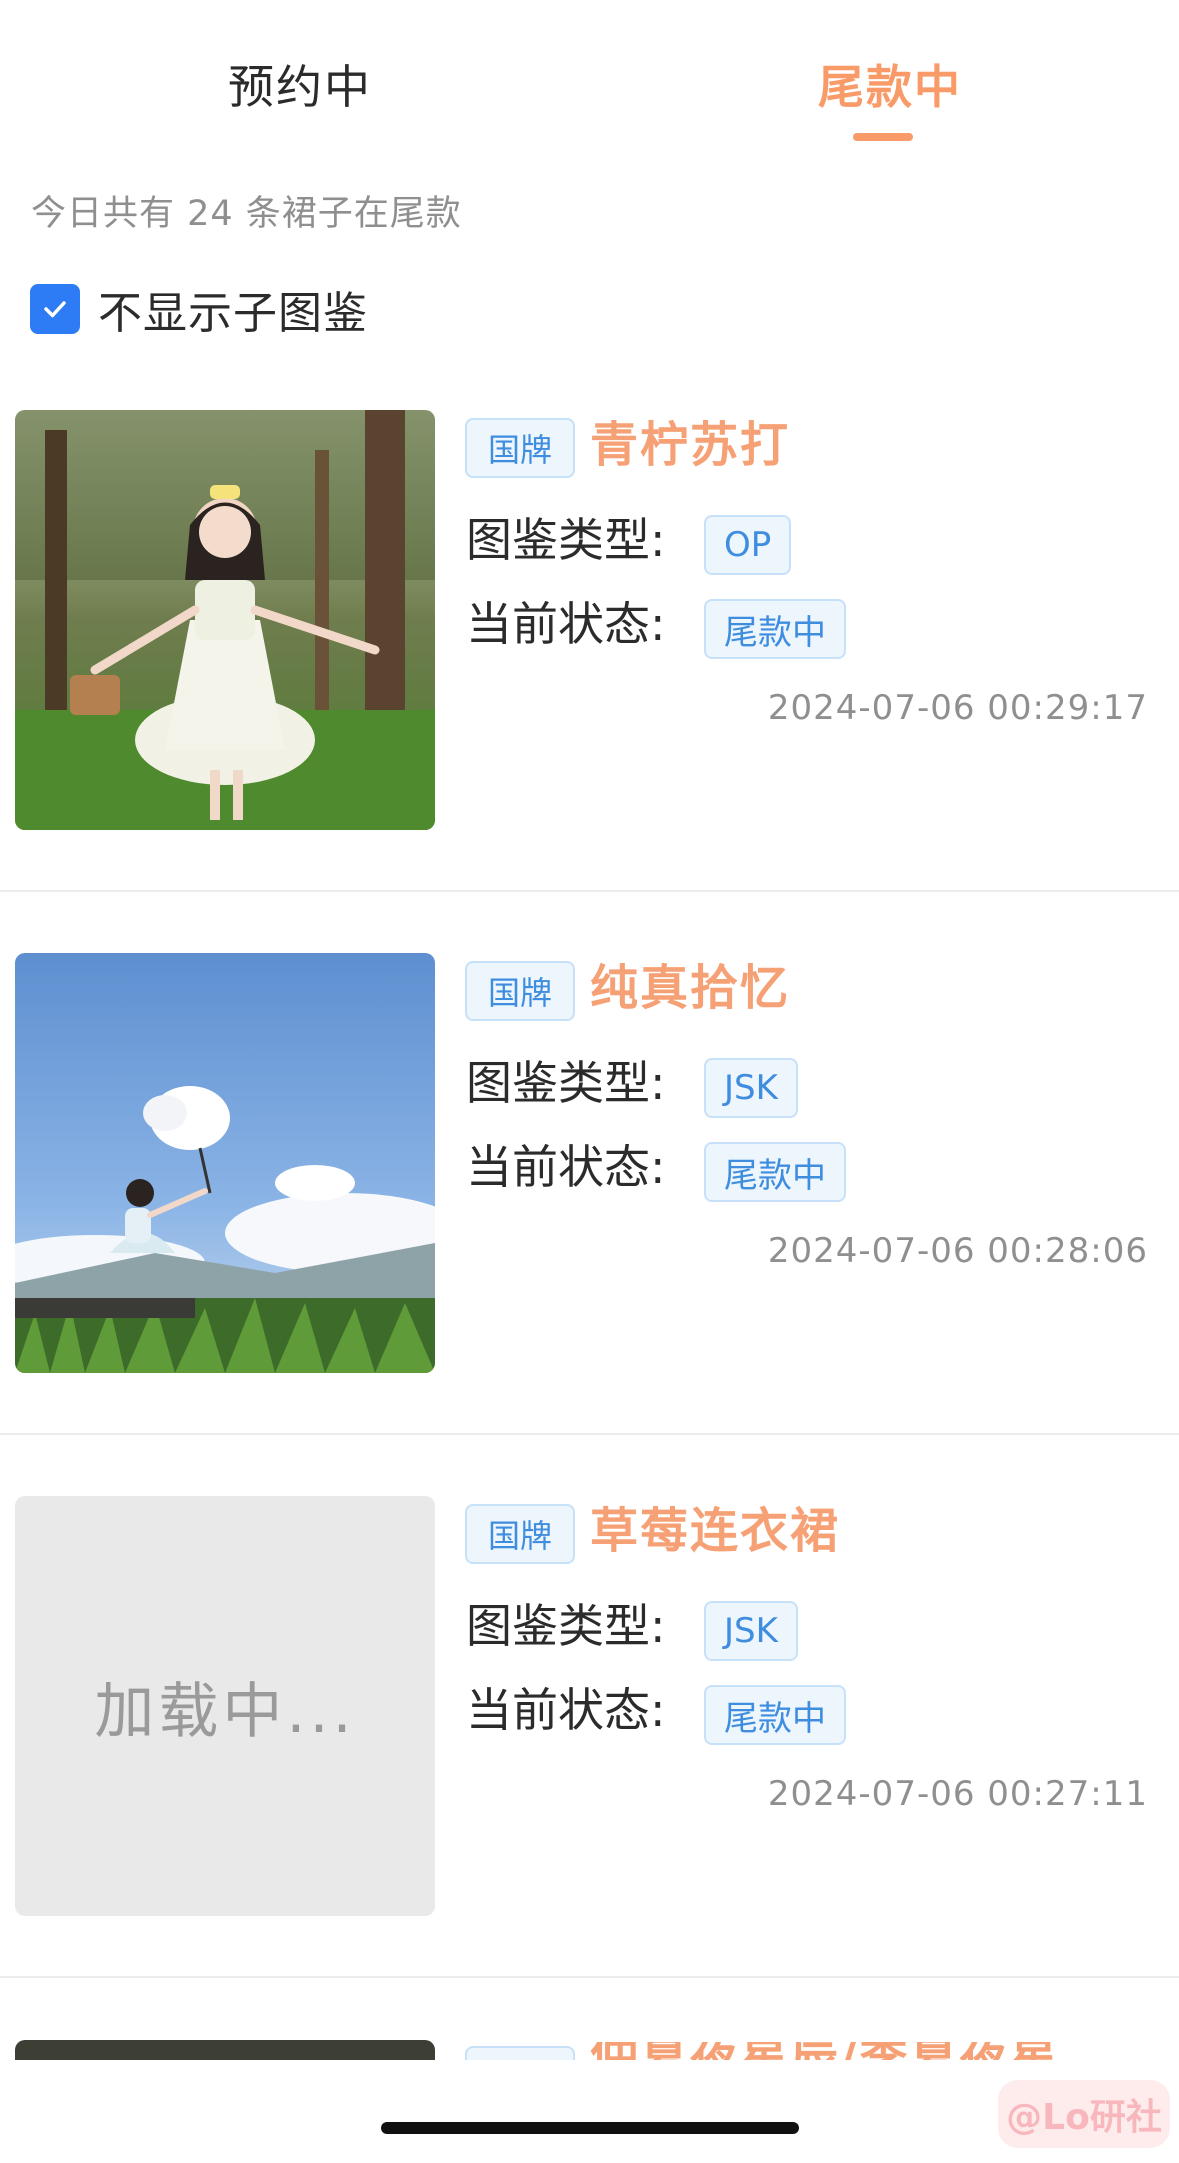 This screenshot has height=2163, width=1179. What do you see at coordinates (690, 988) in the screenshot?
I see `item-title: 纯真拾忆` at bounding box center [690, 988].